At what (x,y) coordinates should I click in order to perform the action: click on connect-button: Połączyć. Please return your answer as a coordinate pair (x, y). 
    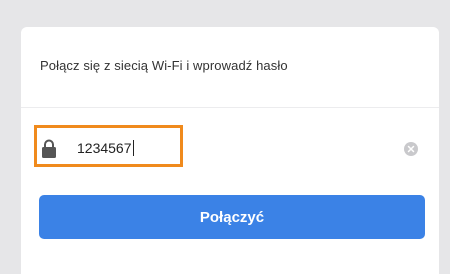
    Looking at the image, I should click on (232, 217).